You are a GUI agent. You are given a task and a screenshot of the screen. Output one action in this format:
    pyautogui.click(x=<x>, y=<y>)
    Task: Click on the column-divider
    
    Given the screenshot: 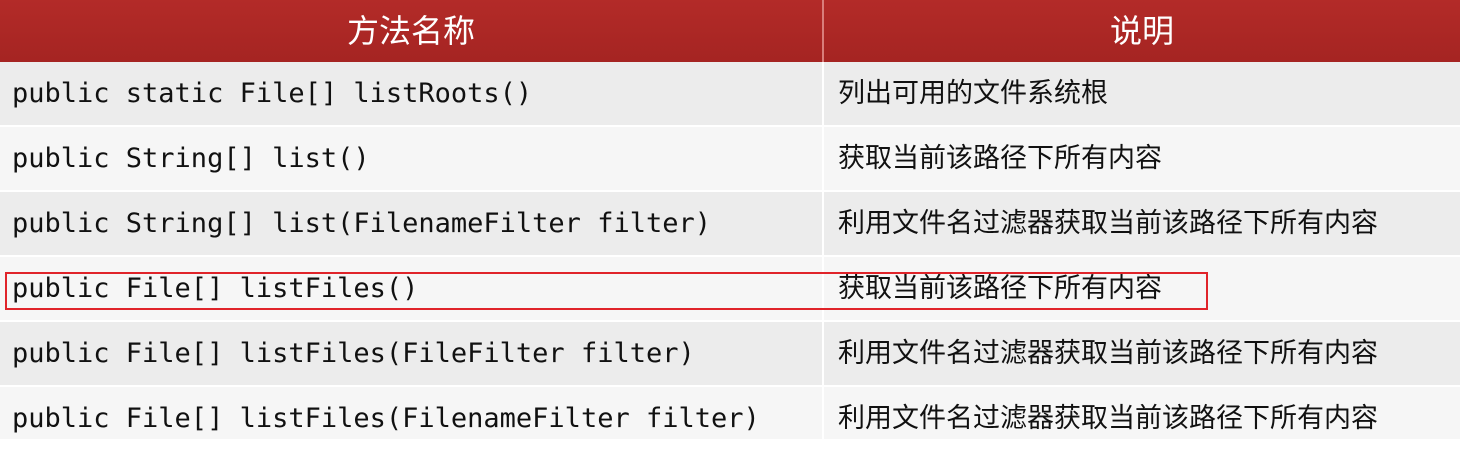 What is the action you would take?
    pyautogui.click(x=823, y=250)
    